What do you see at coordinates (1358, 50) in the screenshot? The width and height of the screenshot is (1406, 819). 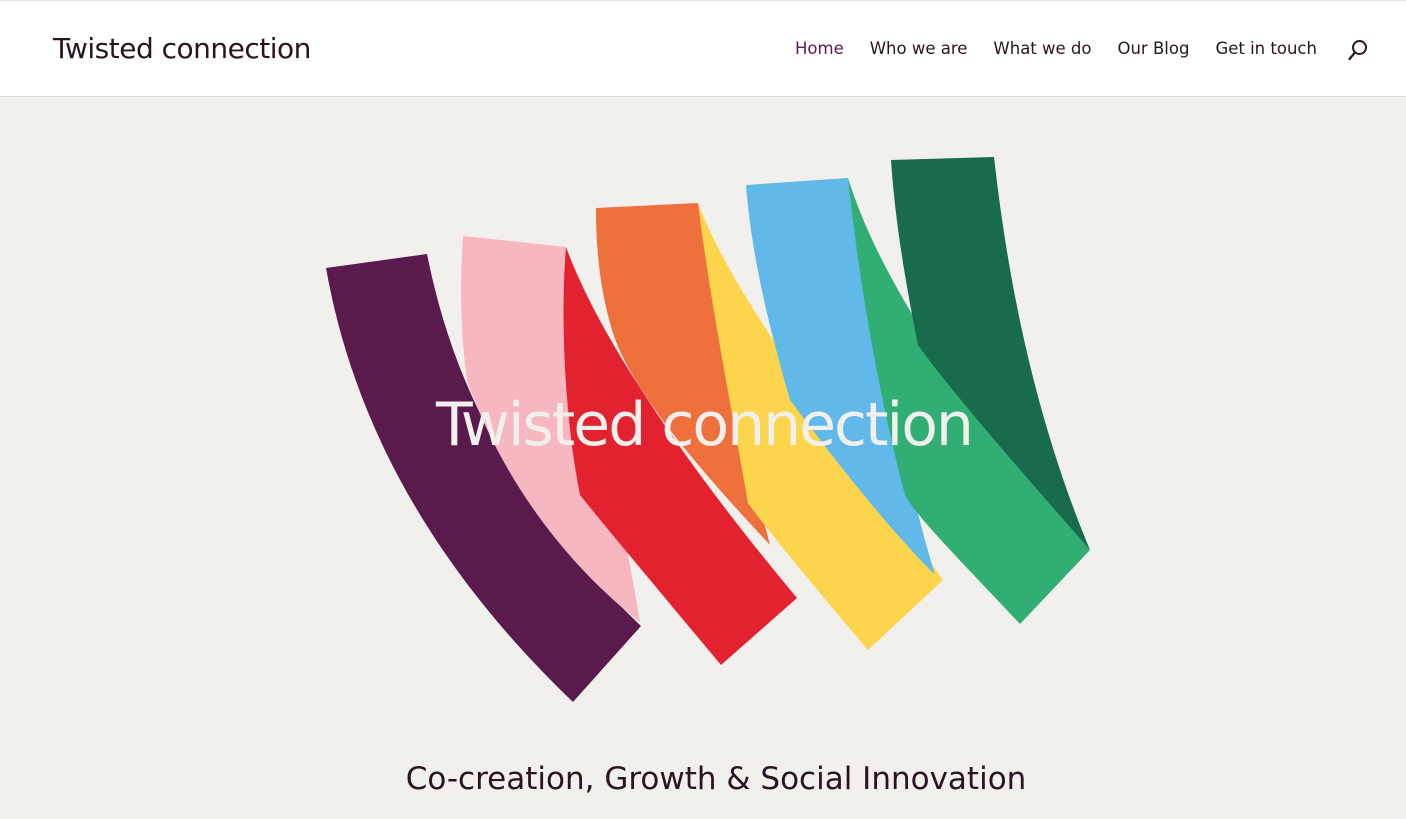 I see `search-icon` at bounding box center [1358, 50].